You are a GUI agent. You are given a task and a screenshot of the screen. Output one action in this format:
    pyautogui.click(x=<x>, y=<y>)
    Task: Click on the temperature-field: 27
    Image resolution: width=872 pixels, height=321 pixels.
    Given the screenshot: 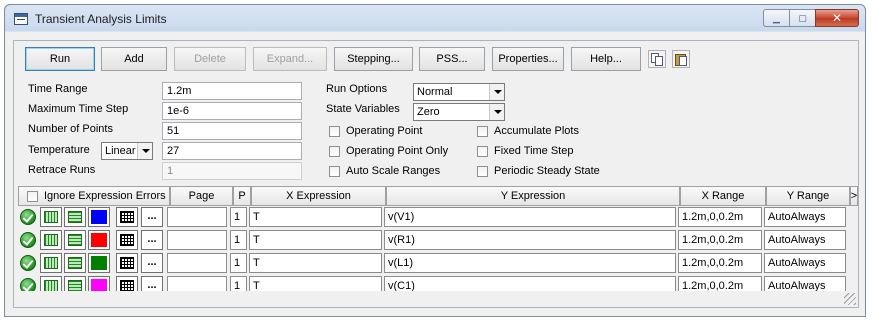 What is the action you would take?
    pyautogui.click(x=232, y=151)
    